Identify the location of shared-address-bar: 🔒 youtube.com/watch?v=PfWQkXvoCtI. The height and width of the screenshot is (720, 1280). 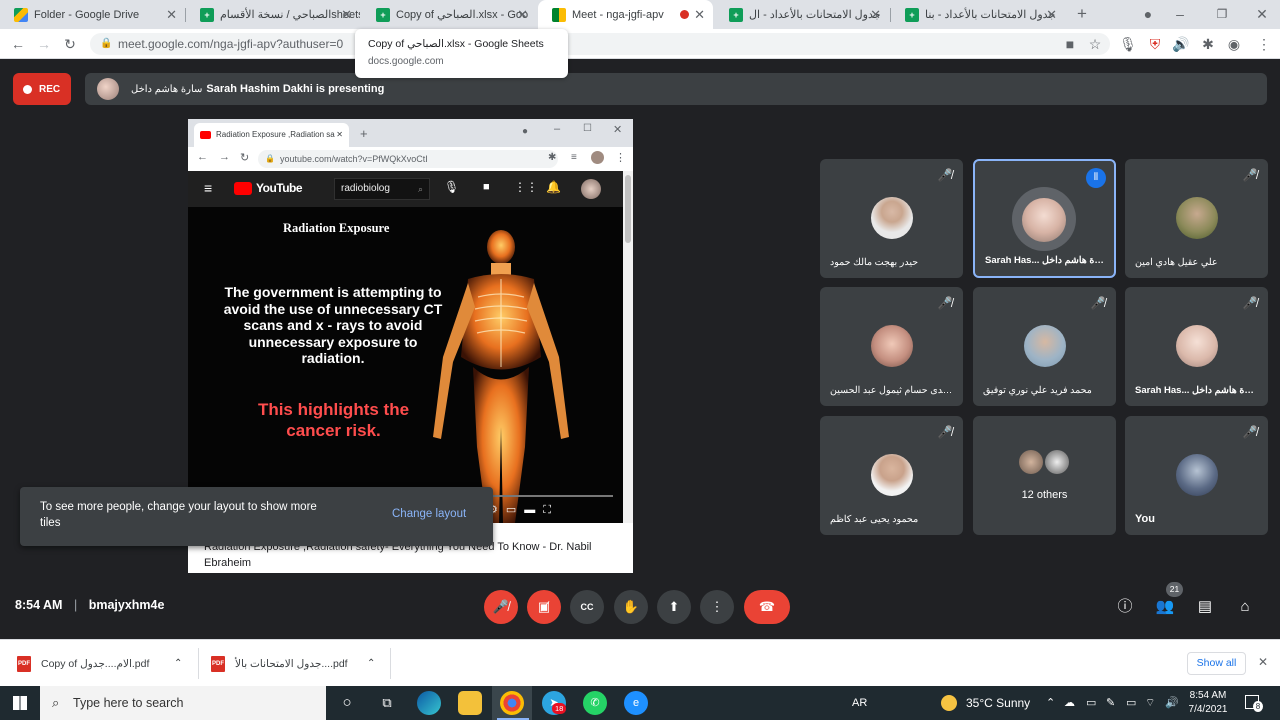
(408, 159).